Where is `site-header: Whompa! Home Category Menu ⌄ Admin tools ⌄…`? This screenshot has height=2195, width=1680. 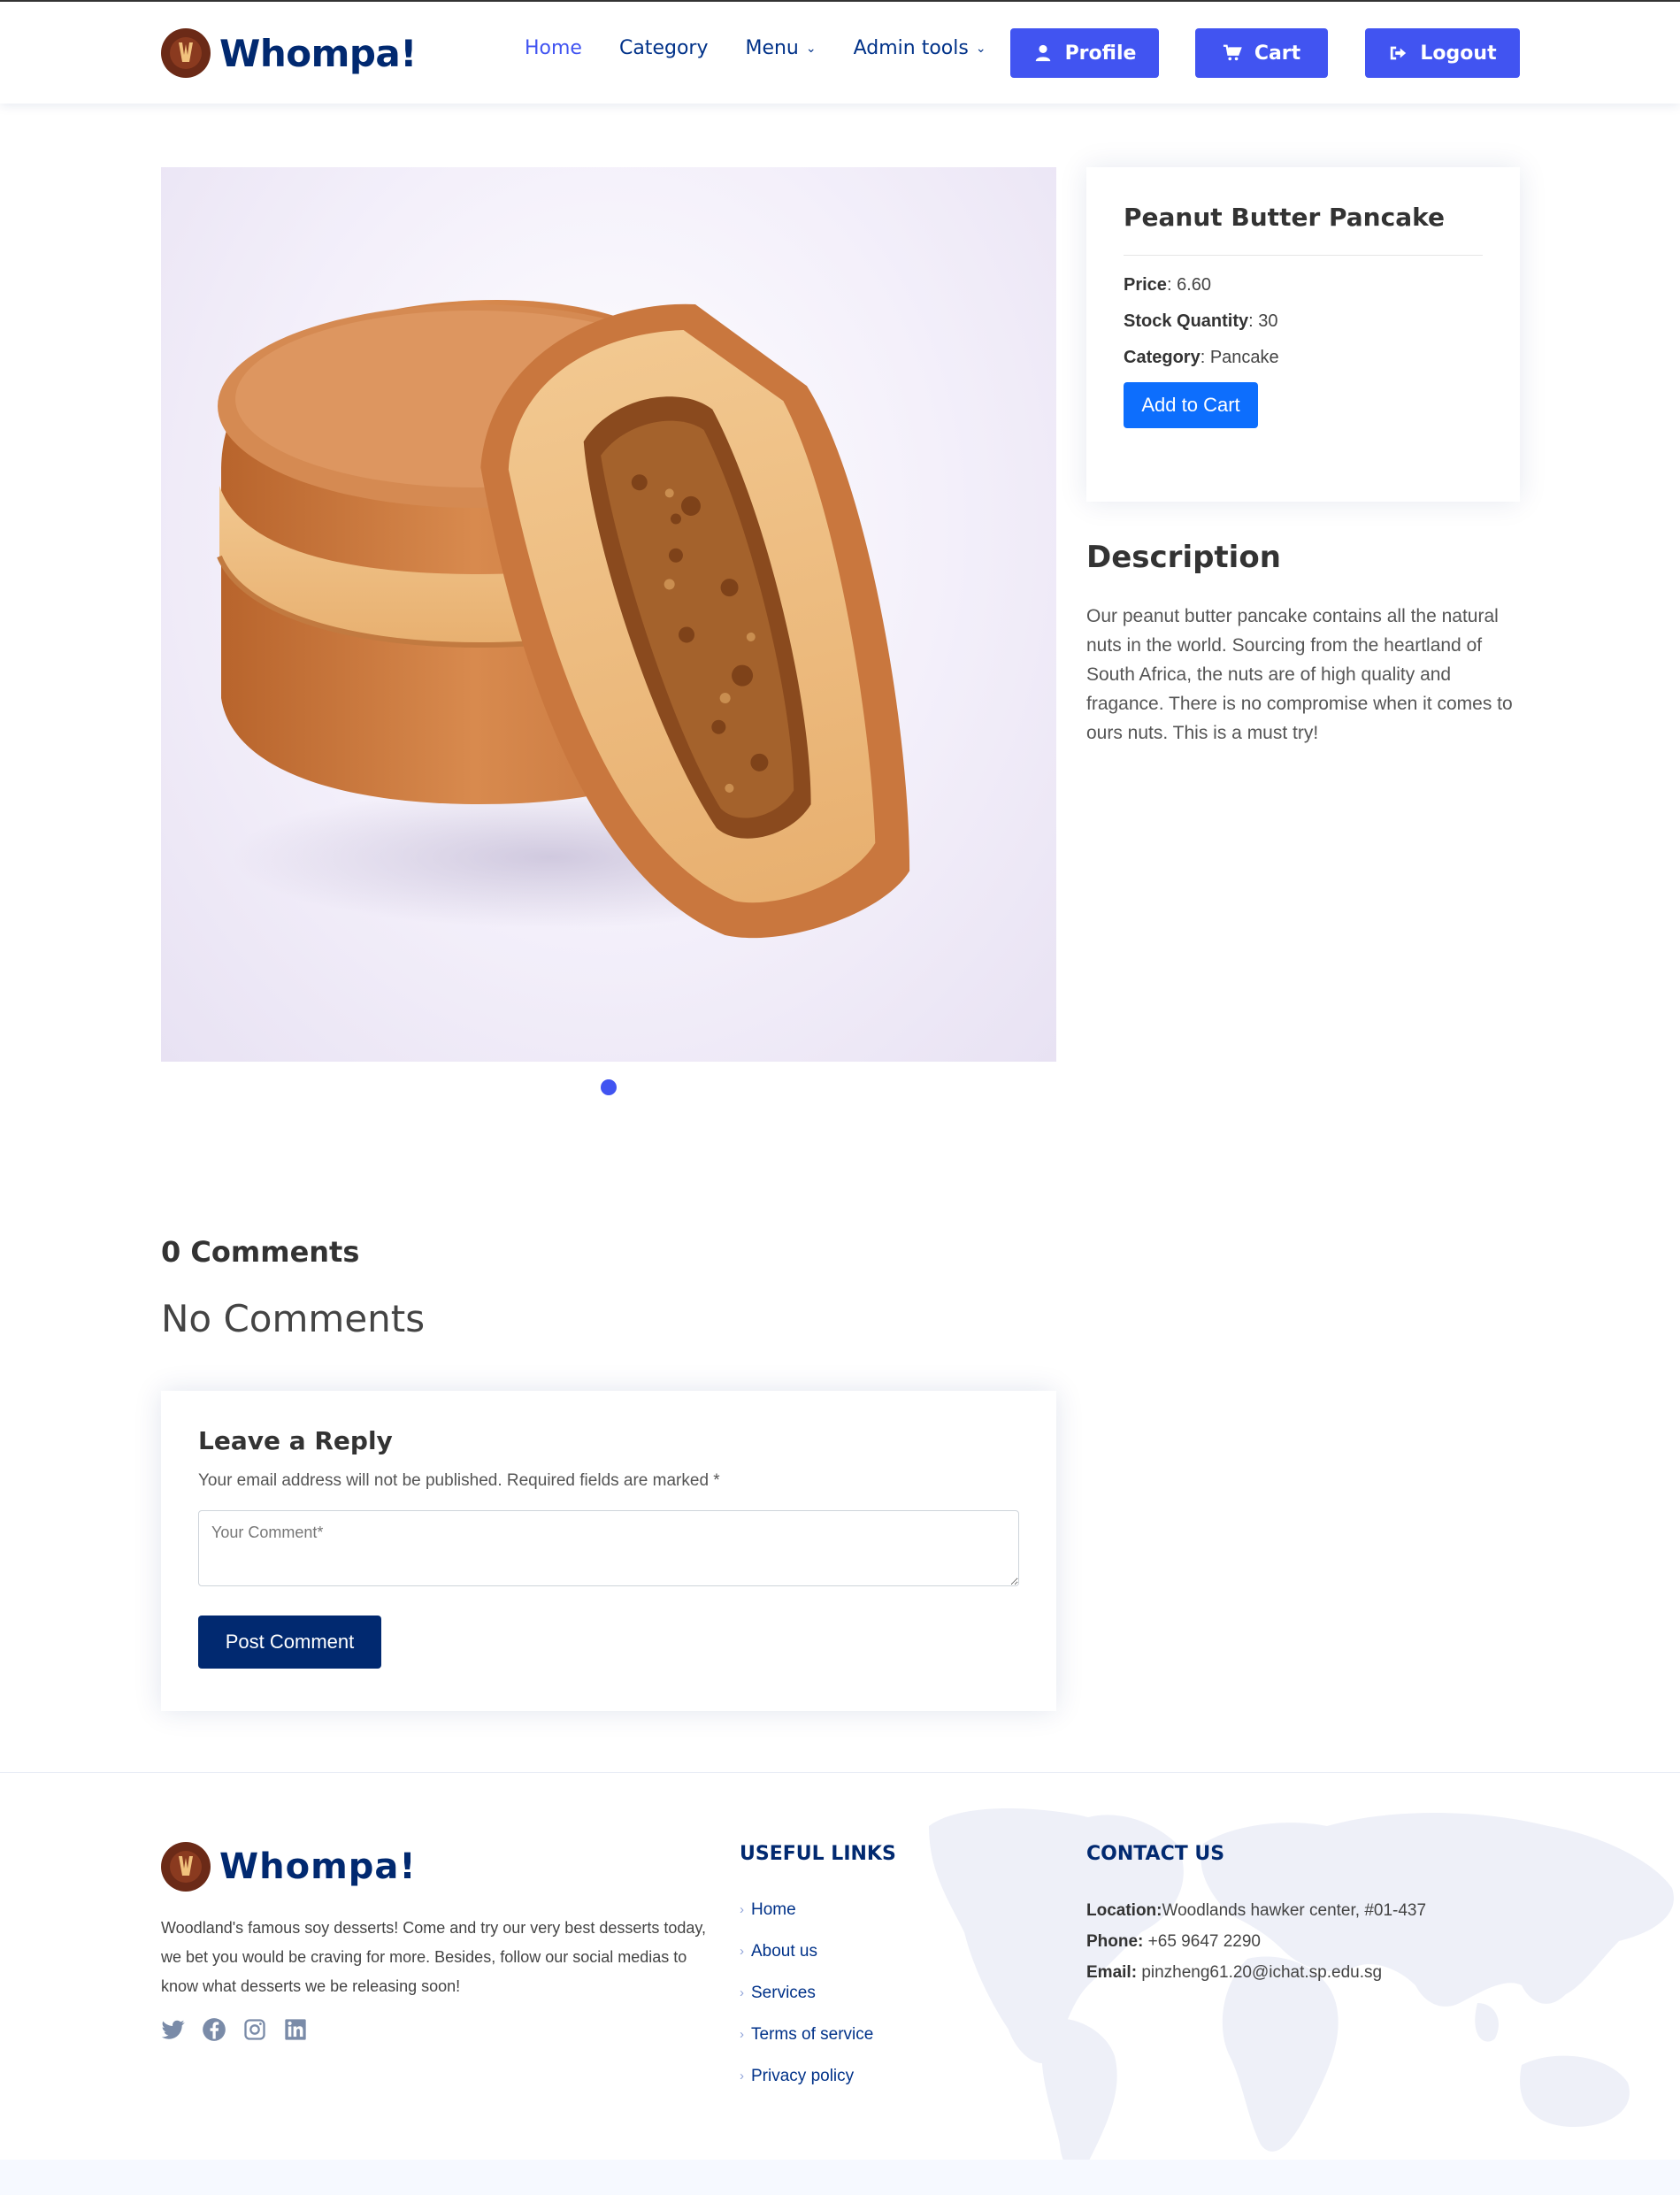 site-header: Whompa! Home Category Menu ⌄ Admin tools ⌄… is located at coordinates (840, 52).